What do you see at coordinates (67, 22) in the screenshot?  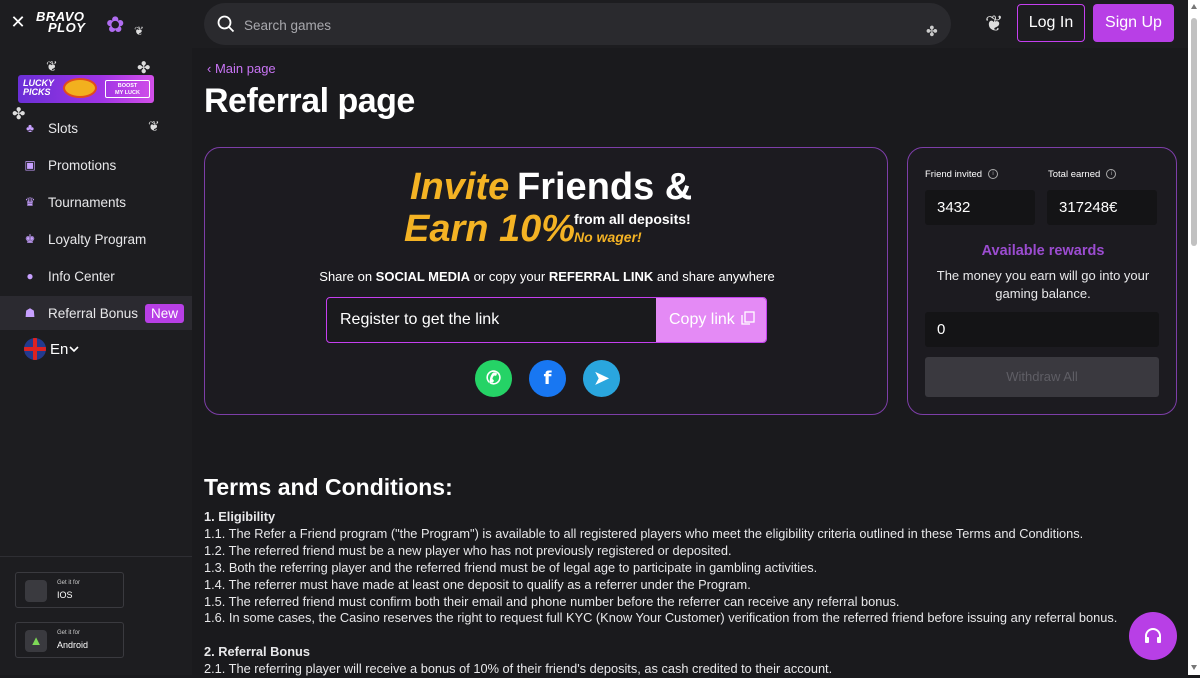 I see `logo: BRAVO PLOY` at bounding box center [67, 22].